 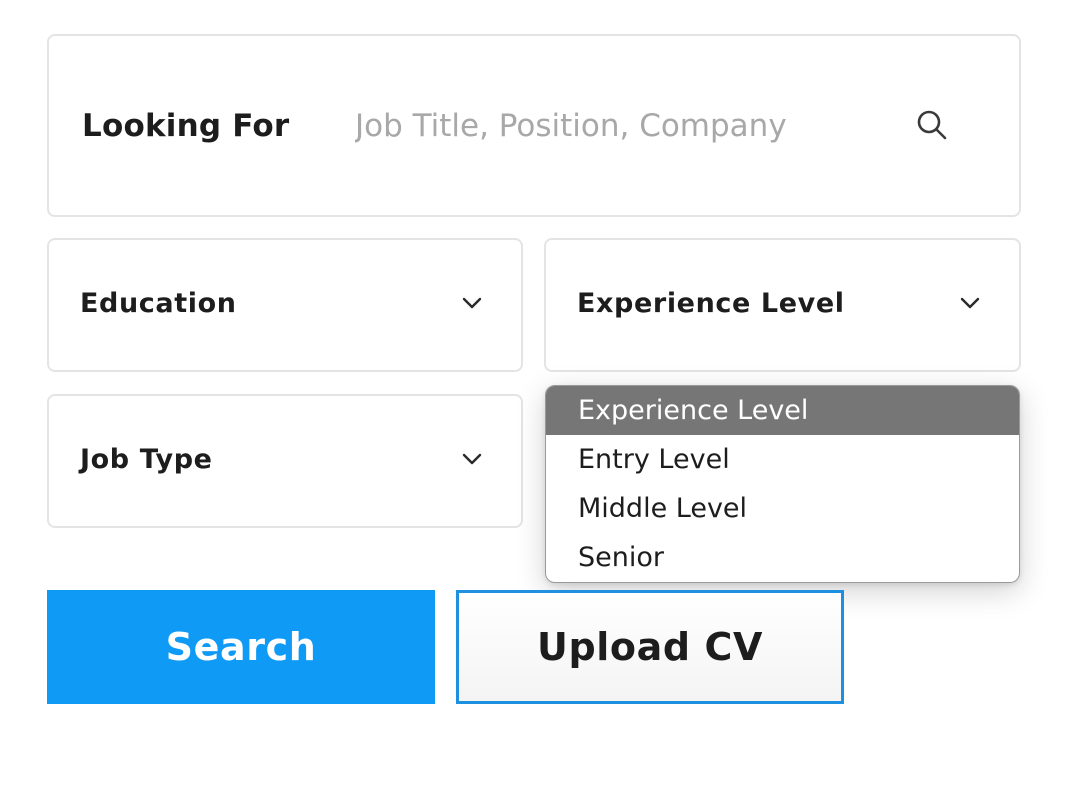 I want to click on experience-level-label: Experience Level, so click(x=711, y=303).